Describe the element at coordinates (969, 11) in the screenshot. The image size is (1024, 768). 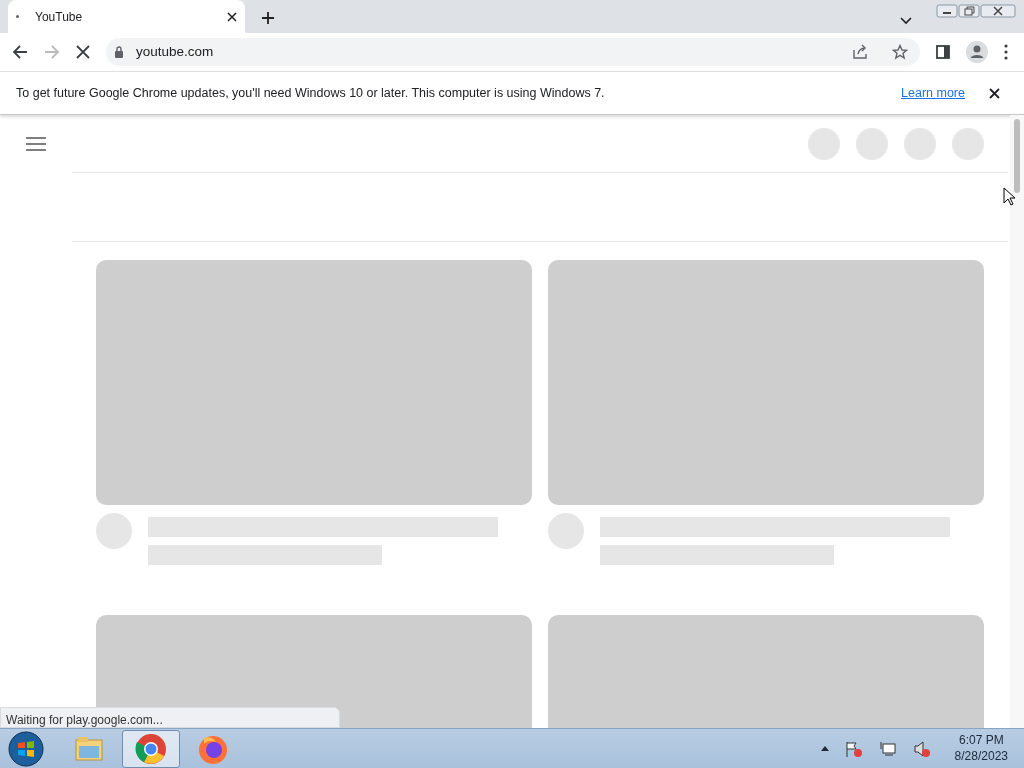
I see `restore-button` at that location.